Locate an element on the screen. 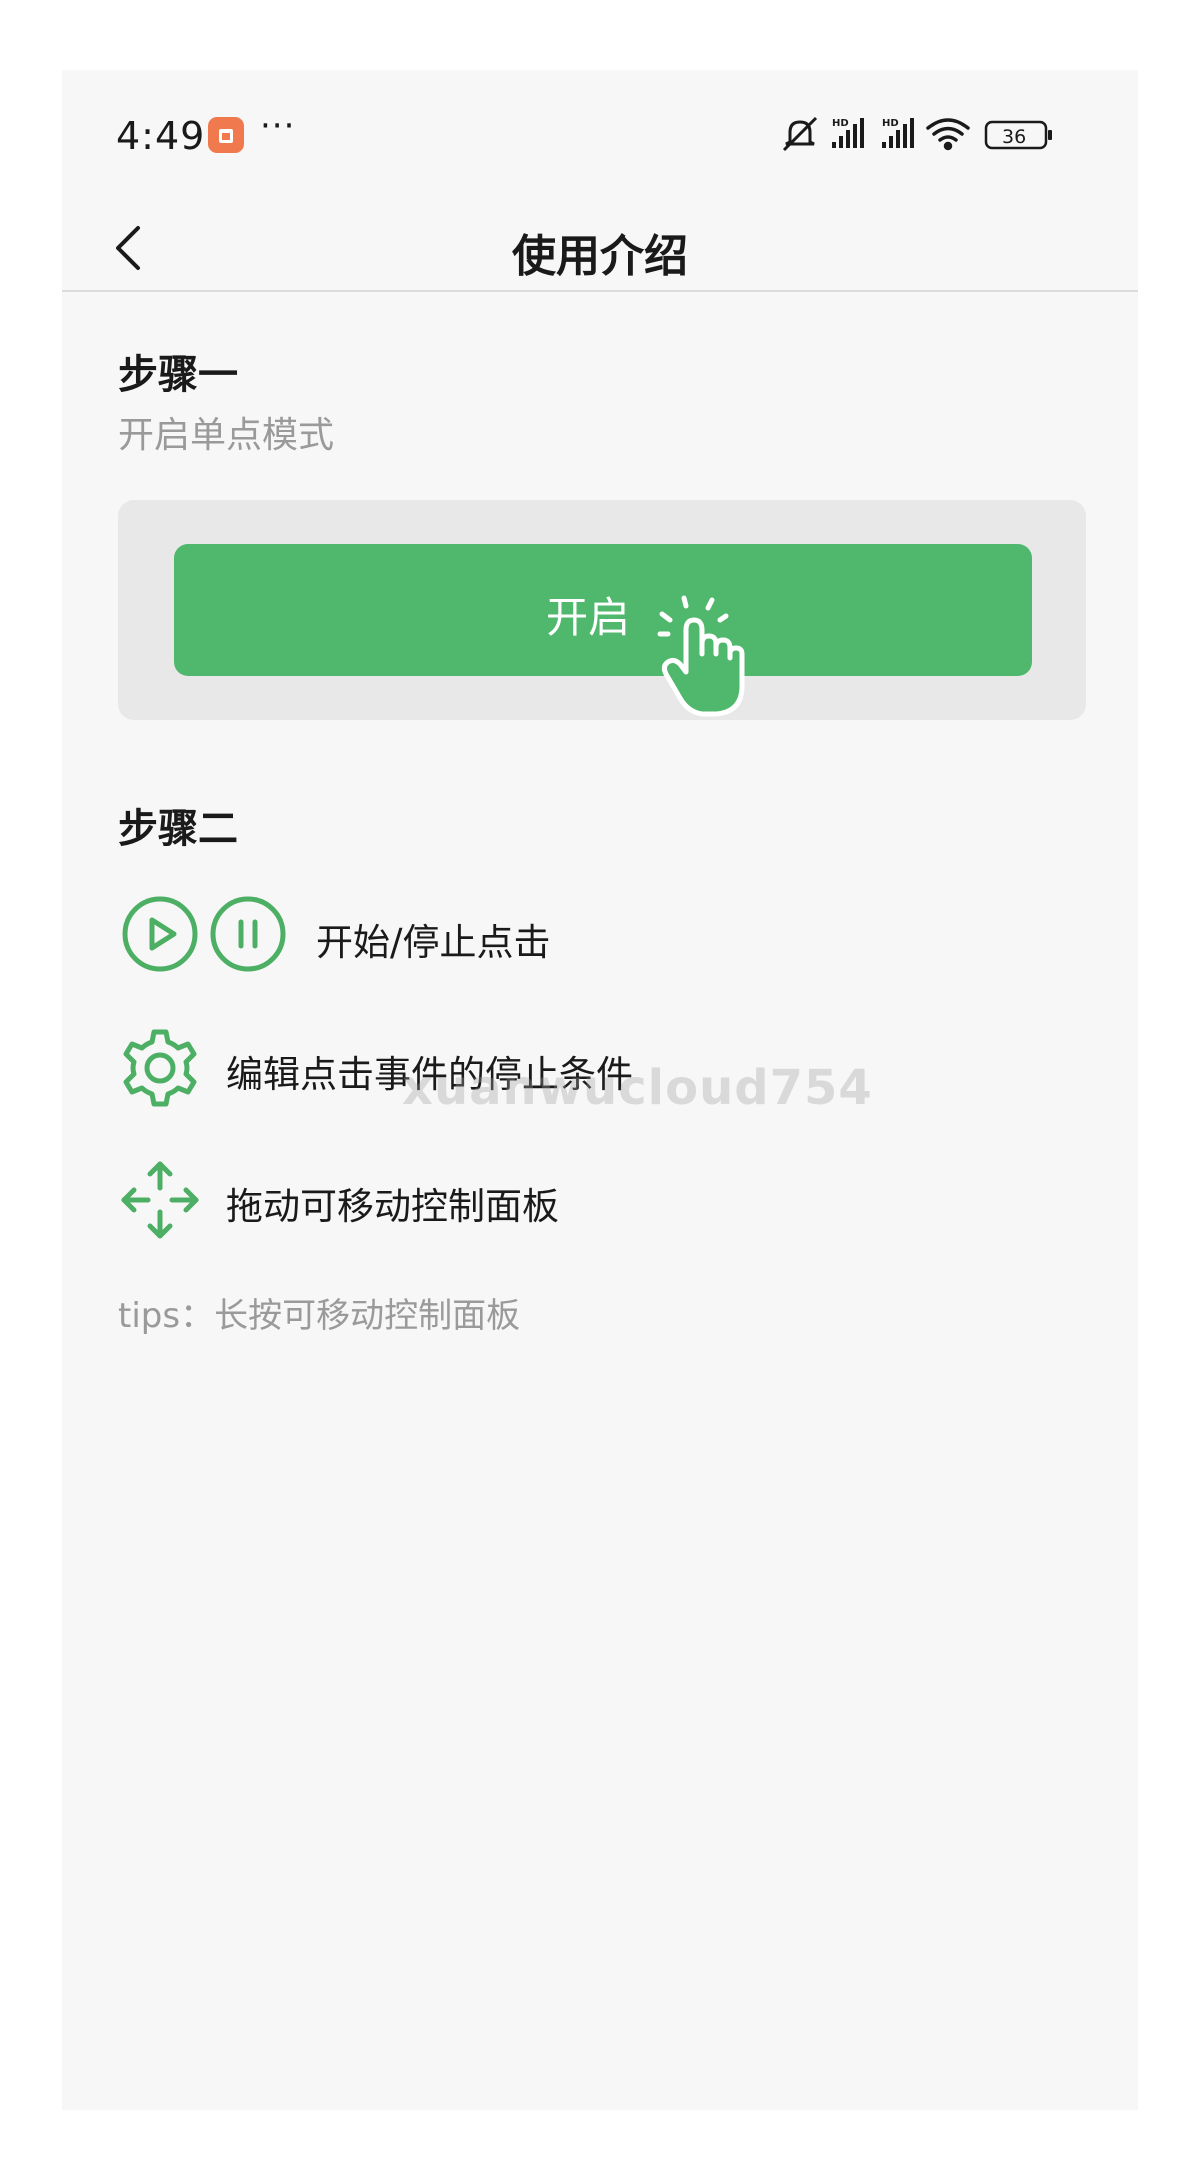  tips-text: tips：长按可移动控制面板 is located at coordinates (319, 1316).